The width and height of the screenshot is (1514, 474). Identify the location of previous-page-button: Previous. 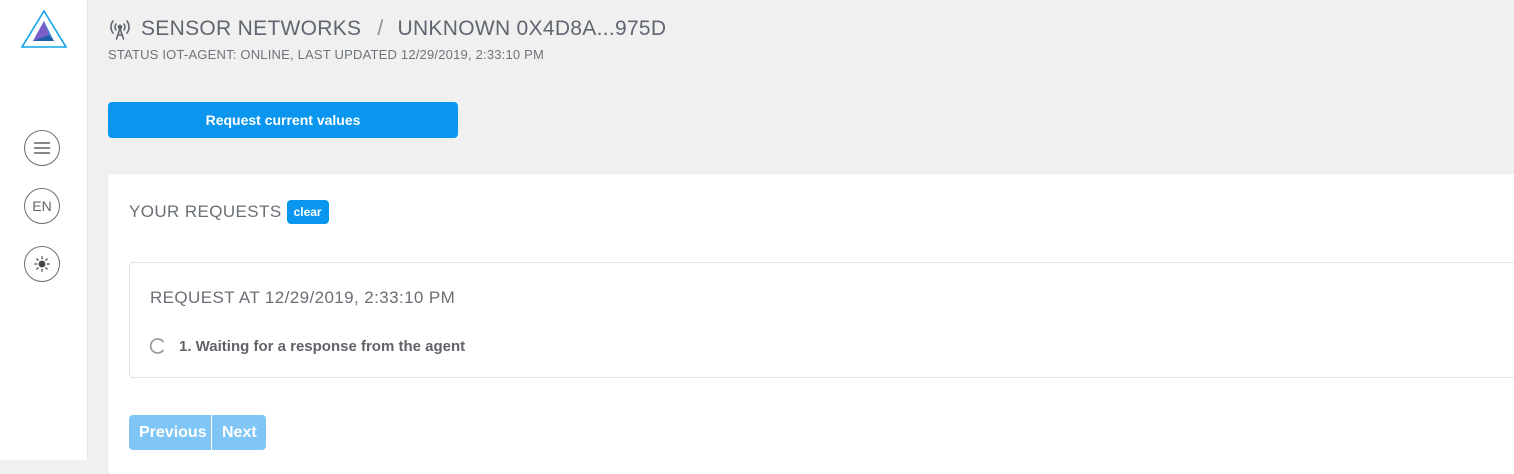
(170, 432).